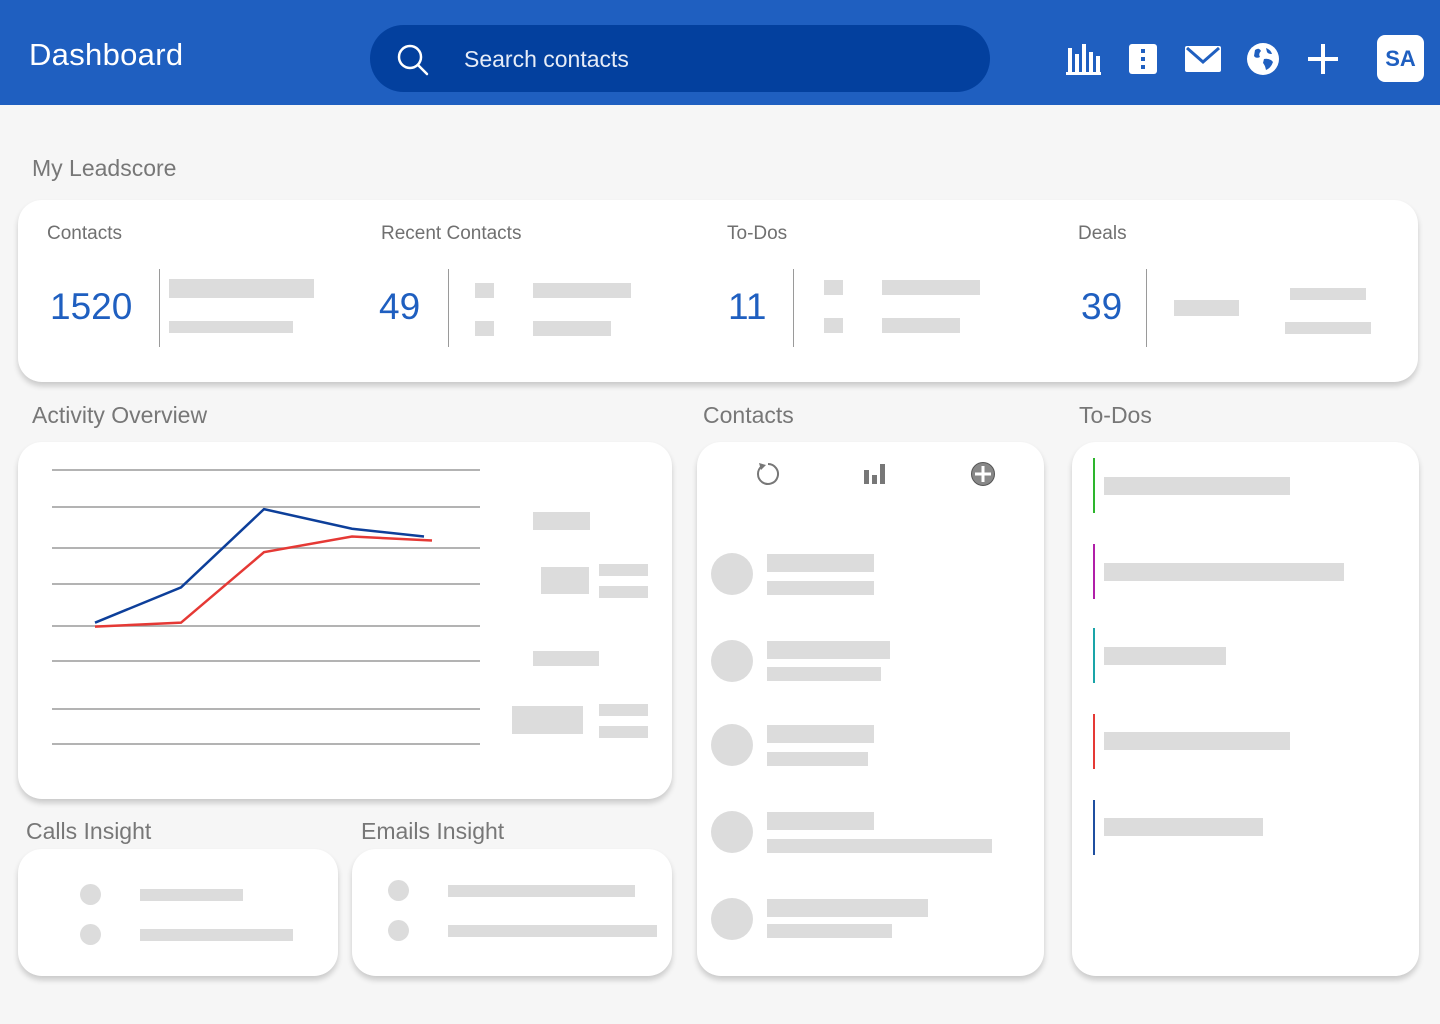  What do you see at coordinates (748, 415) in the screenshot?
I see `contacts-section-title: Contacts` at bounding box center [748, 415].